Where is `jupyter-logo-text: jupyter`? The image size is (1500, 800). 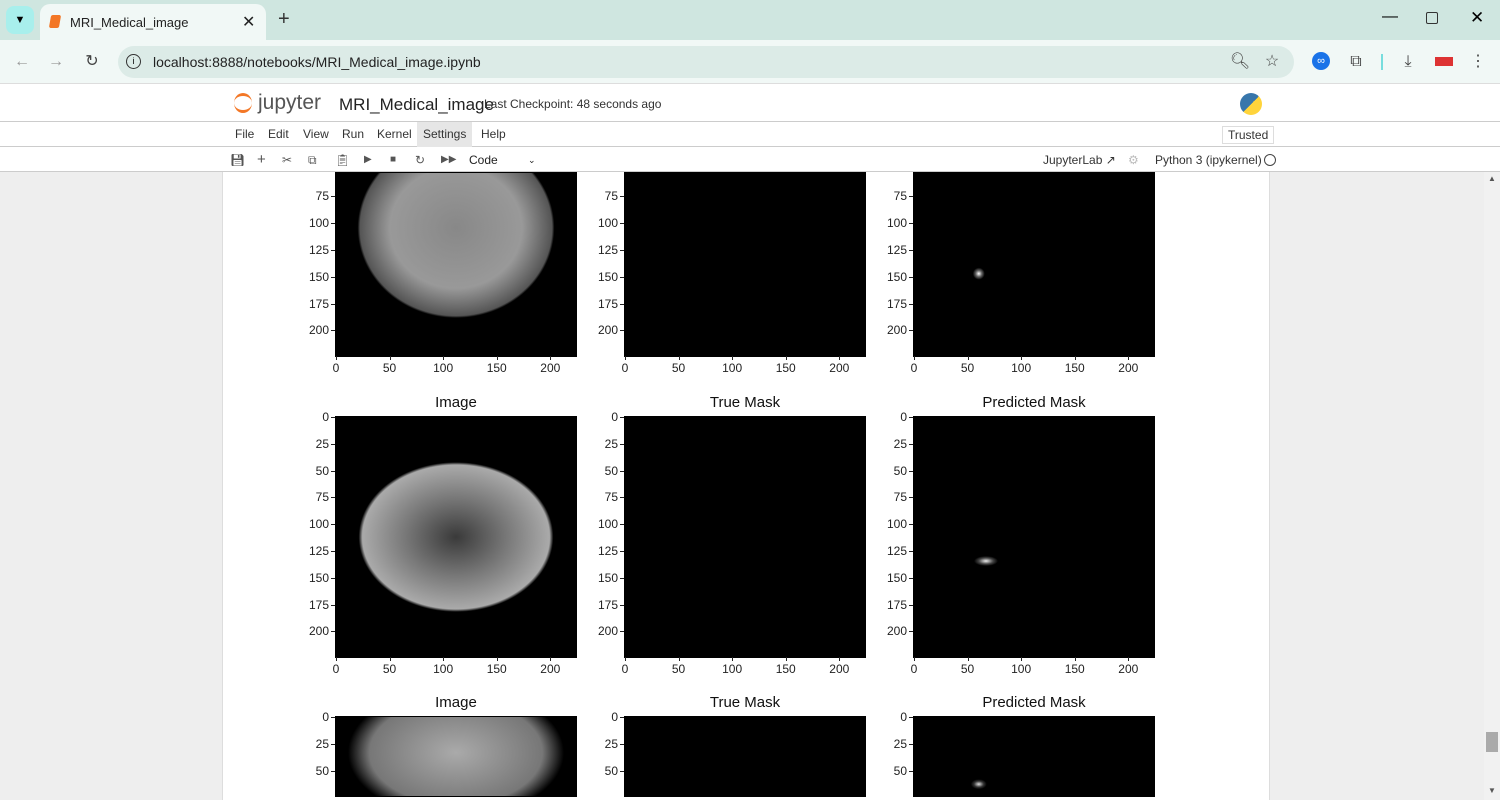
jupyter-logo-text: jupyter is located at coordinates (289, 103).